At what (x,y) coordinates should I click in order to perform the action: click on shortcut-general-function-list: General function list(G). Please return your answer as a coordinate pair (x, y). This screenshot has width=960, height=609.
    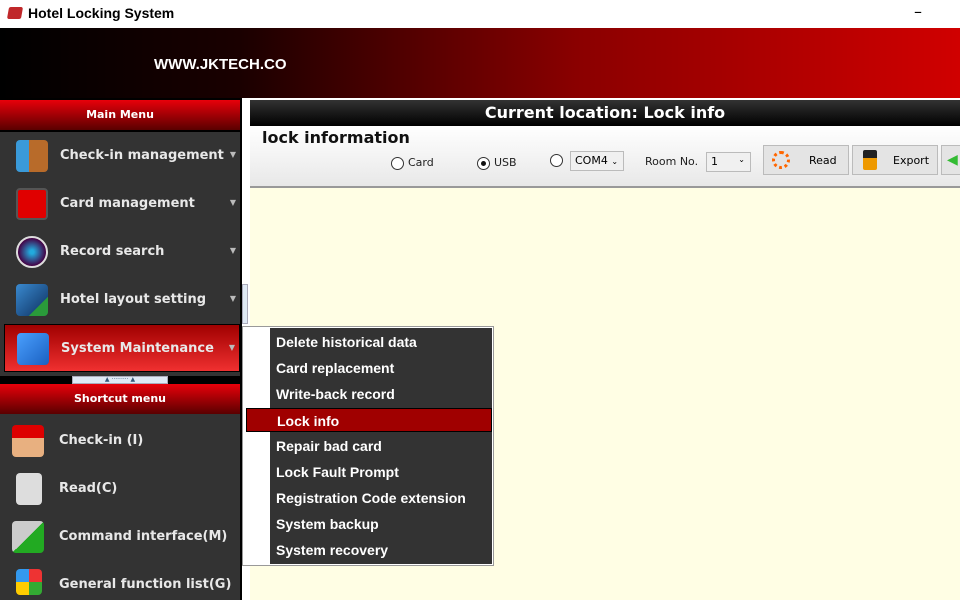
    Looking at the image, I should click on (118, 585).